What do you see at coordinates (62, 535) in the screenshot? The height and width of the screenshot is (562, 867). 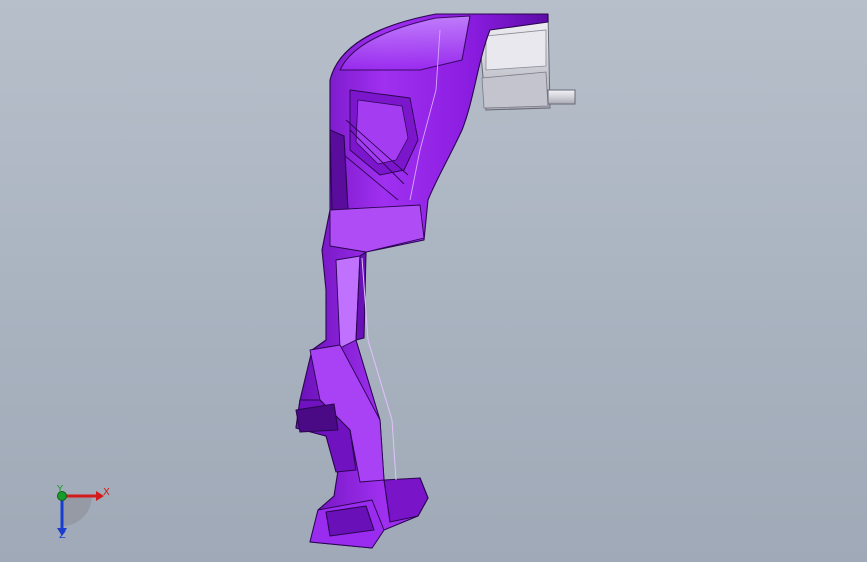 I see `z-axis-label: Z` at bounding box center [62, 535].